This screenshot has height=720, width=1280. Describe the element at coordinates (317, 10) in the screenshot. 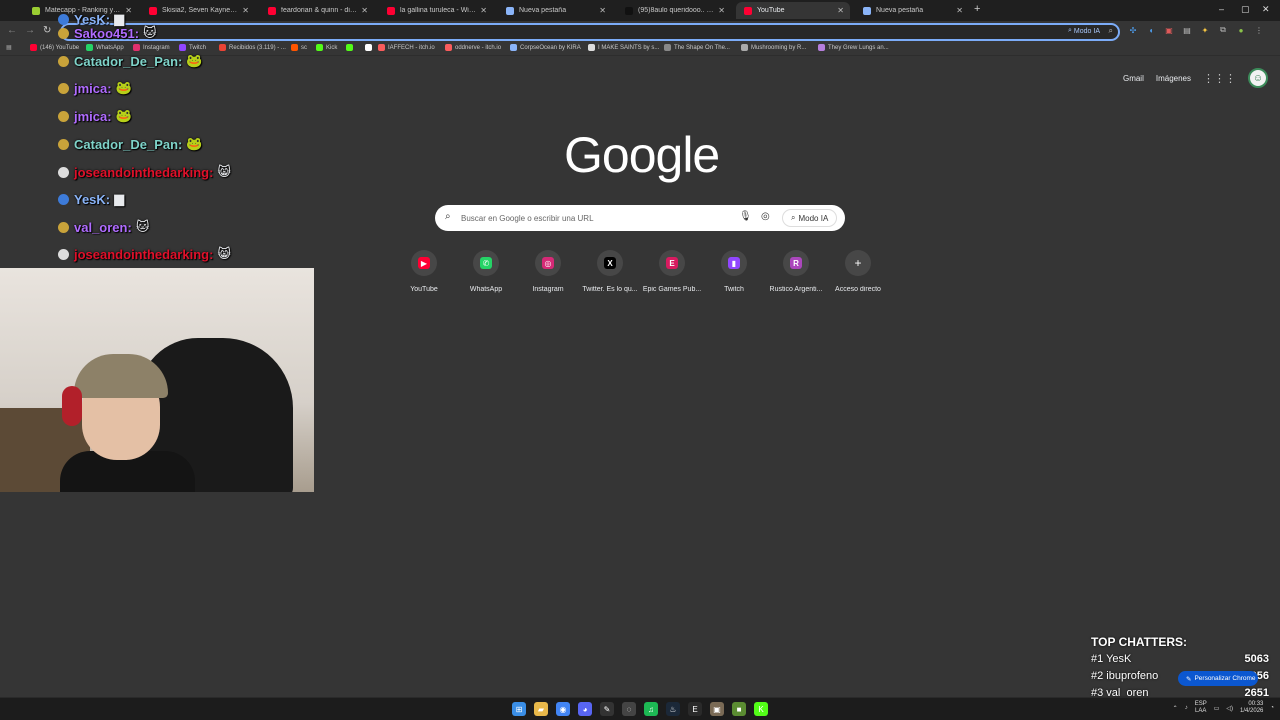

I see `tab-2: feardorian & quinn - distance ... ✕` at that location.